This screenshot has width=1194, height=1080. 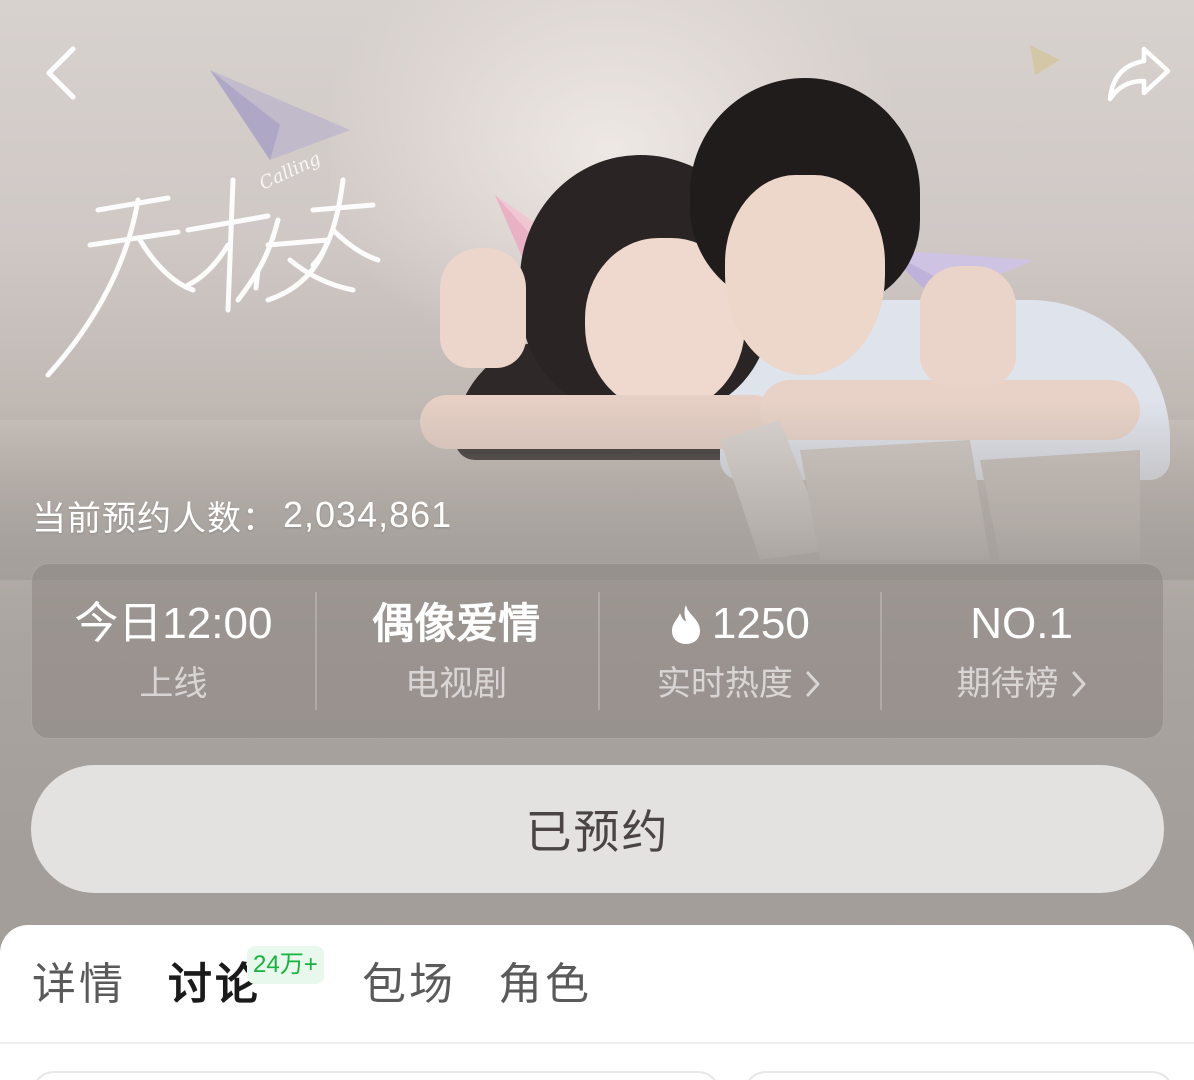 What do you see at coordinates (173, 684) in the screenshot?
I see `stat-release-time-label: 上线` at bounding box center [173, 684].